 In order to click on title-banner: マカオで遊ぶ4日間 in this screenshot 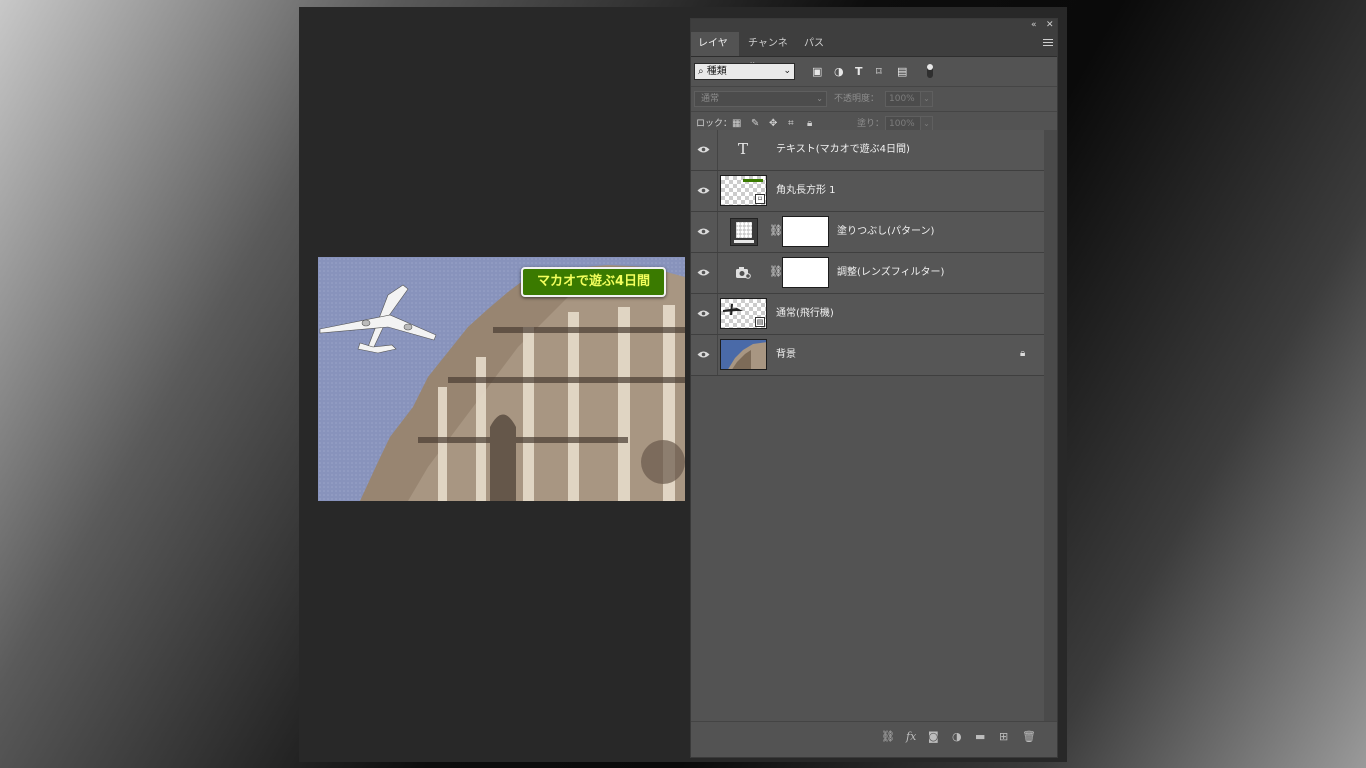, I will do `click(593, 282)`.